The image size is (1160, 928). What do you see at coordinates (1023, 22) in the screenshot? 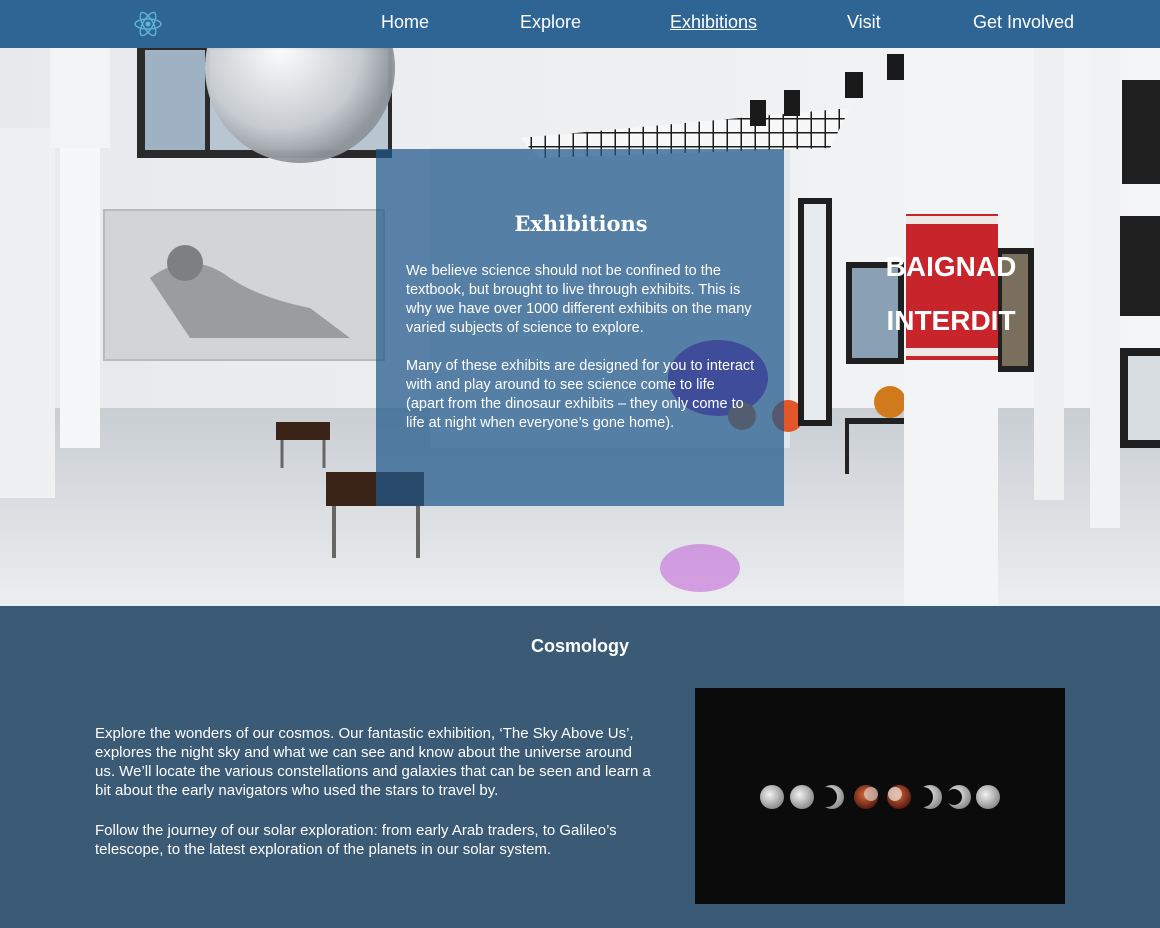
I see `nav-get-involved-link: Get Involved` at bounding box center [1023, 22].